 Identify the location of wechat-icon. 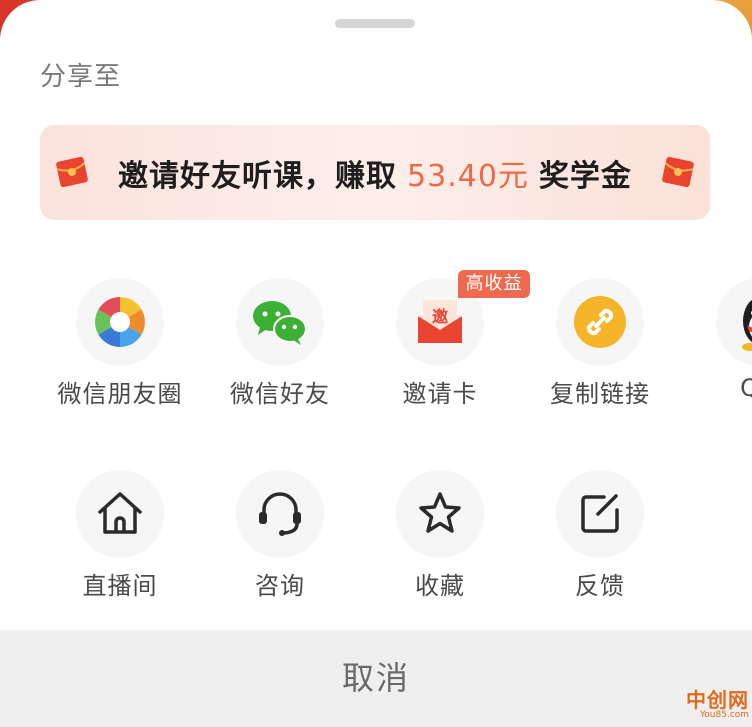
(280, 322).